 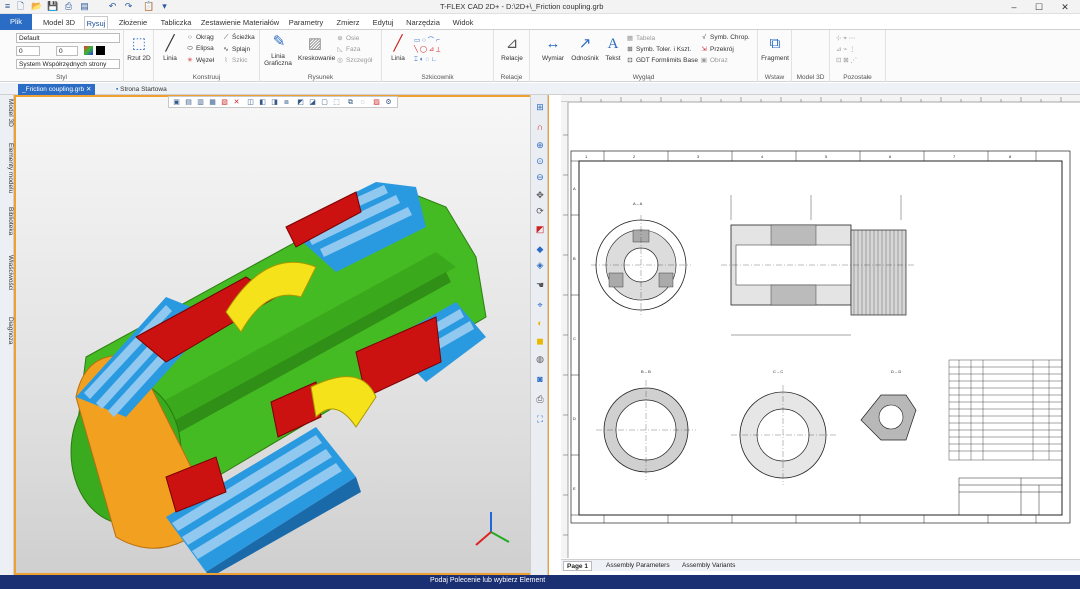 I want to click on open-icon: 📂, so click(x=36, y=6).